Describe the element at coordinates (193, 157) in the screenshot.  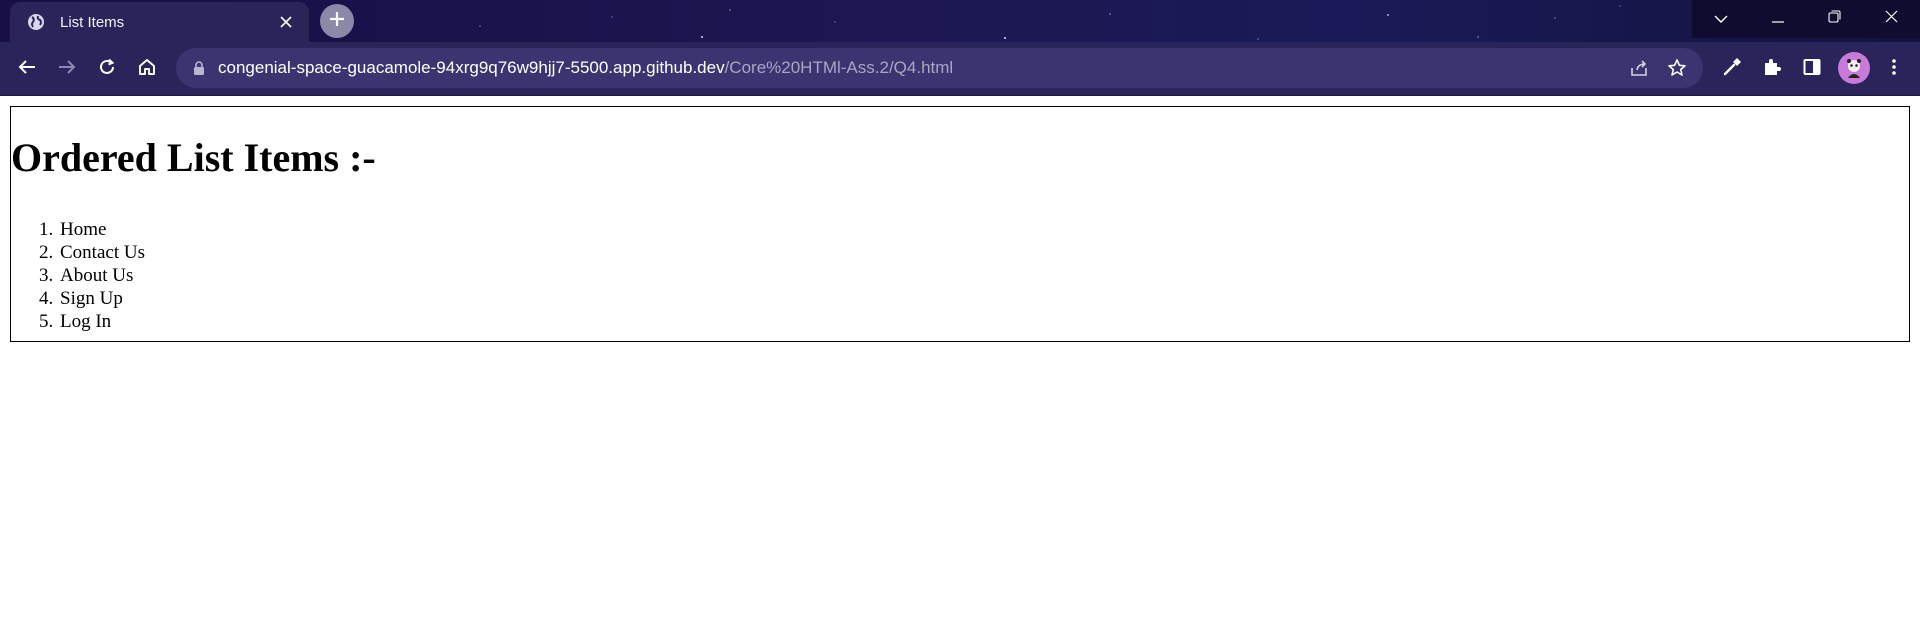
I see `page-heading: Ordered List Items :-` at that location.